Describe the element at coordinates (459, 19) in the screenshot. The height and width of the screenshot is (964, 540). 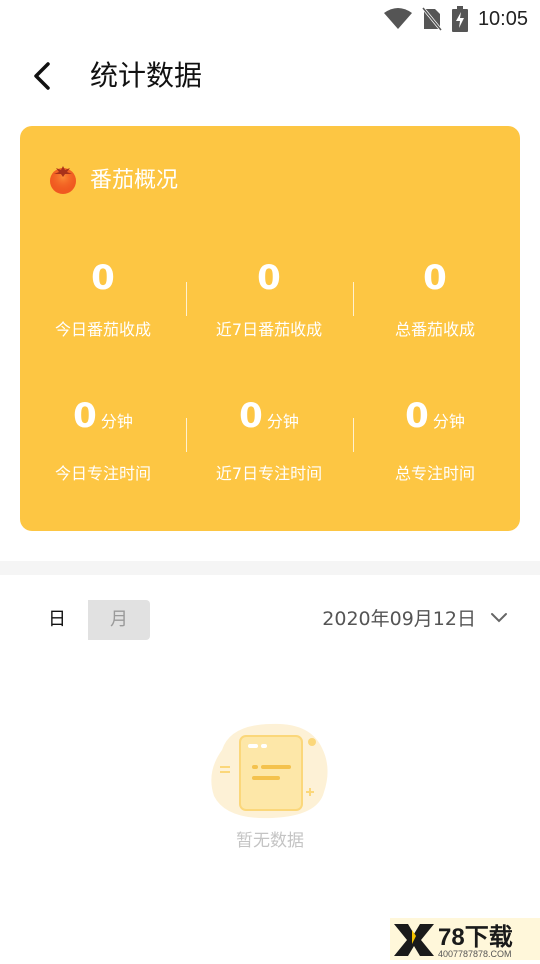
I see `battery-charging-icon` at that location.